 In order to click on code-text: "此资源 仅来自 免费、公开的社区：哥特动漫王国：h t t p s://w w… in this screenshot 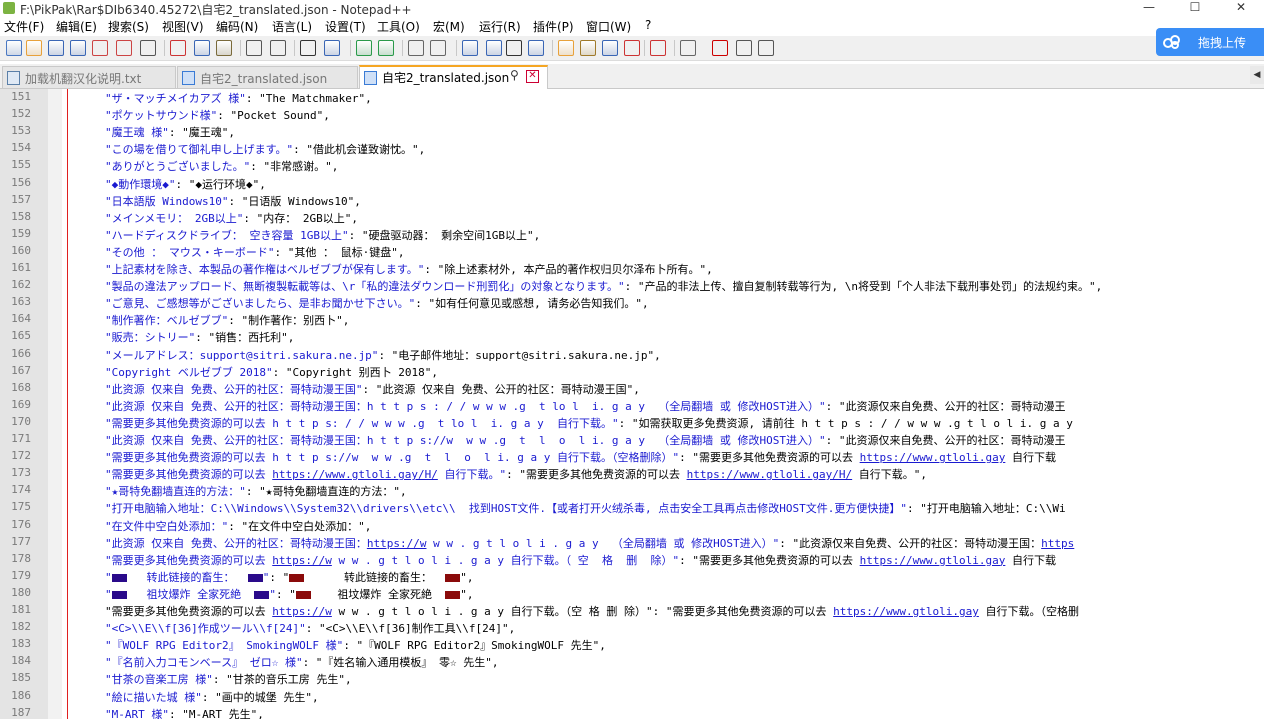, I will do `click(585, 440)`.